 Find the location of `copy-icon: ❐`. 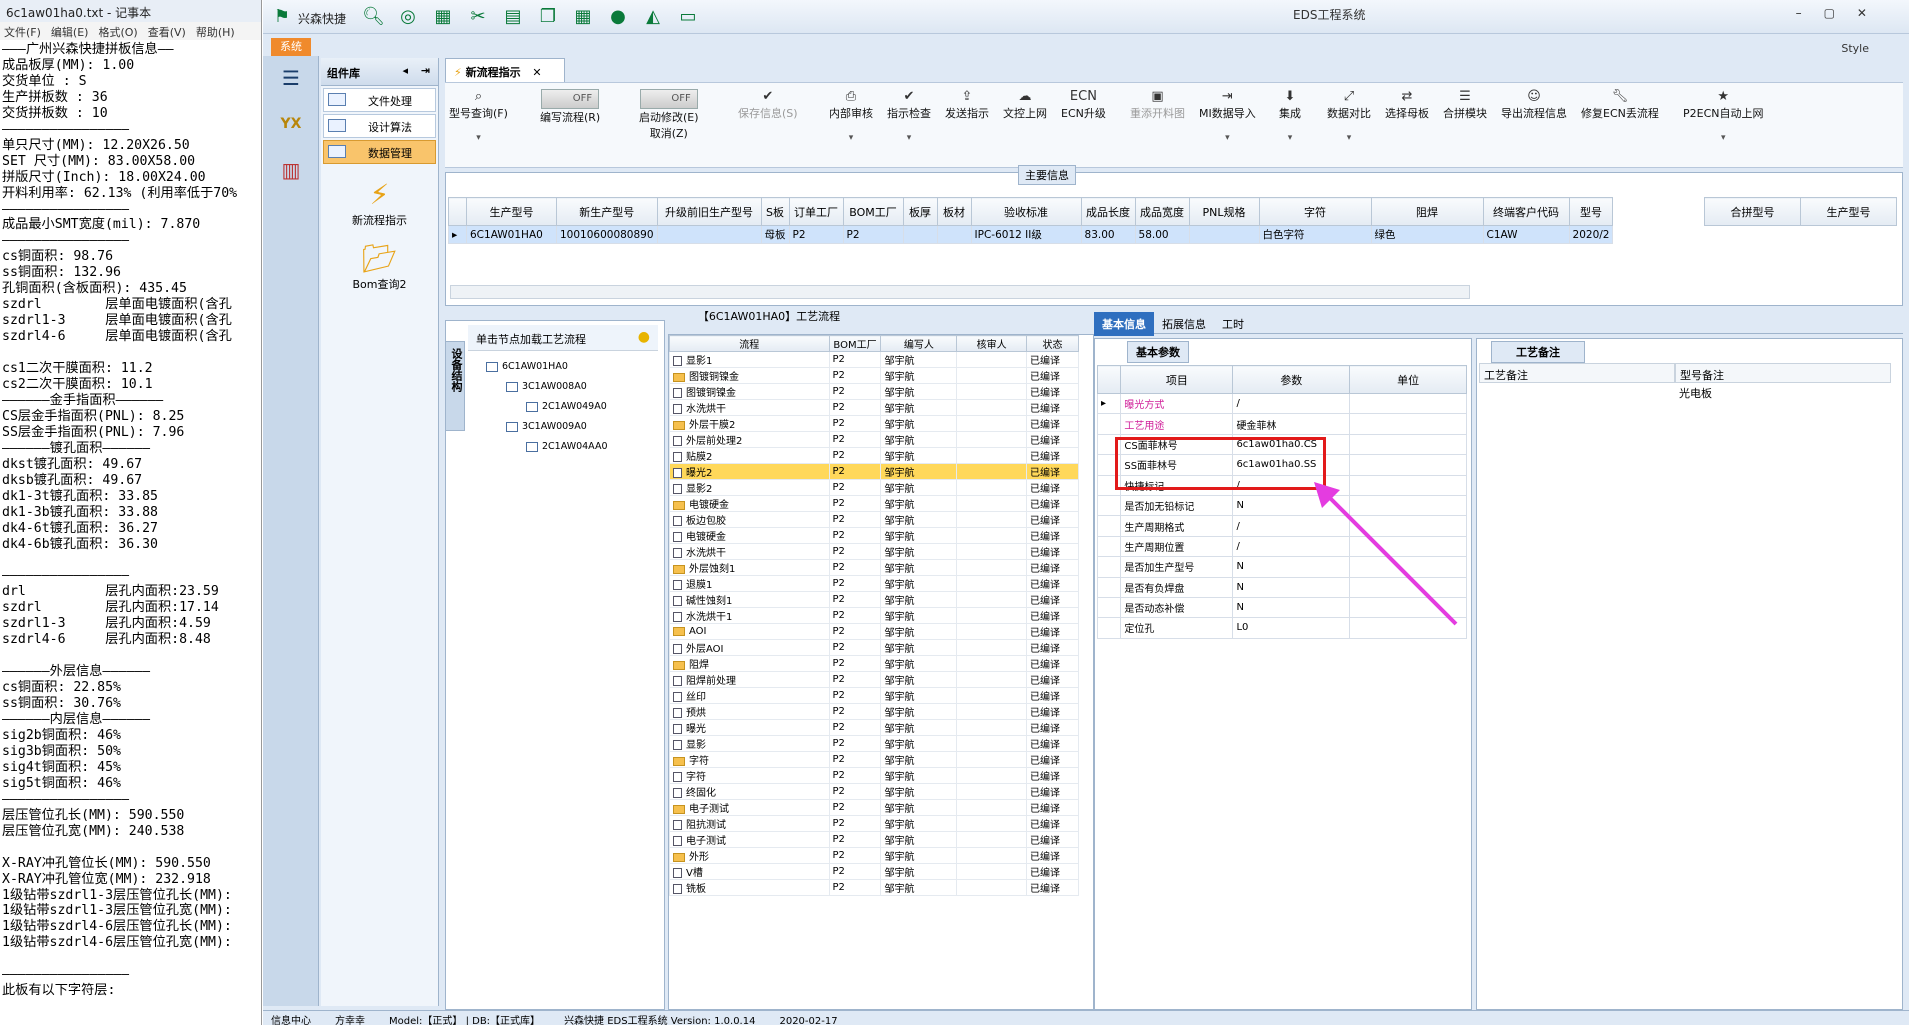

copy-icon: ❐ is located at coordinates (548, 17).